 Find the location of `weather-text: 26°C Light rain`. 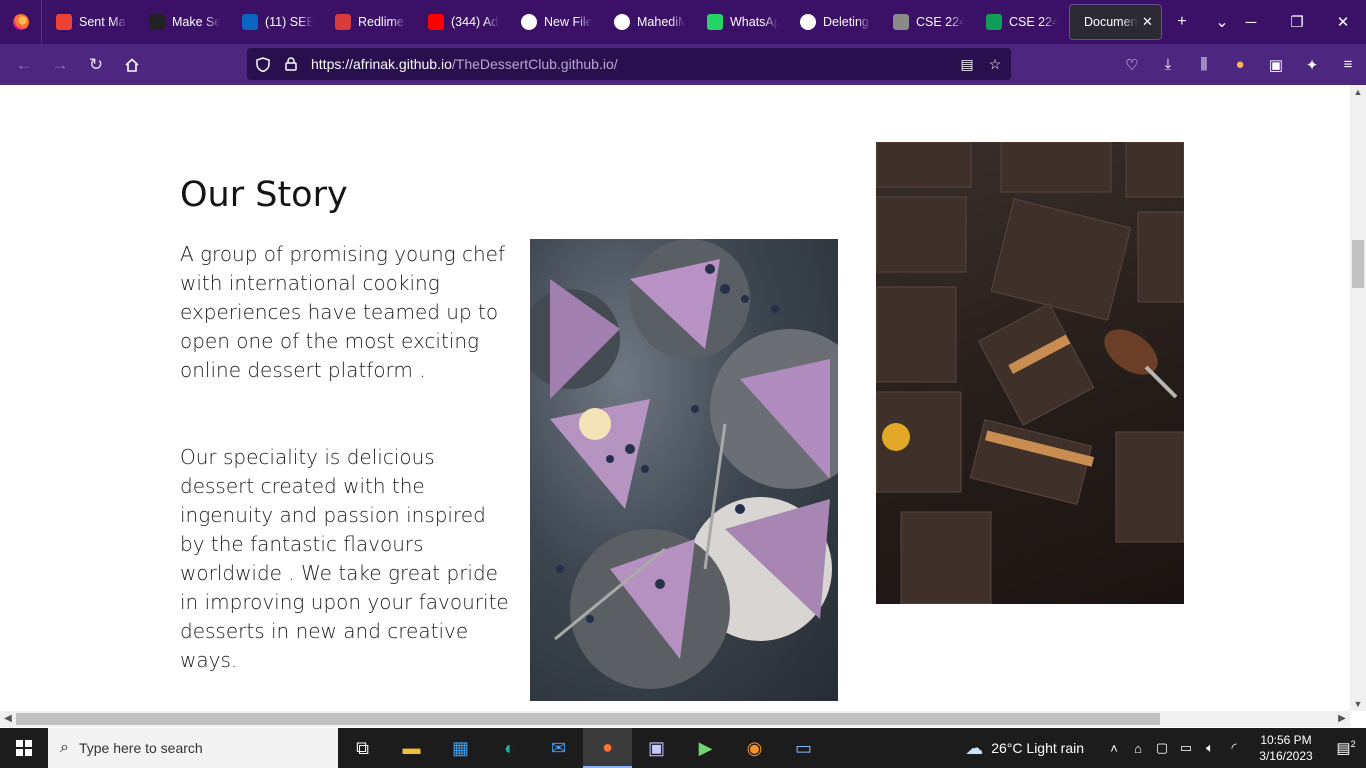

weather-text: 26°C Light rain is located at coordinates (1037, 748).